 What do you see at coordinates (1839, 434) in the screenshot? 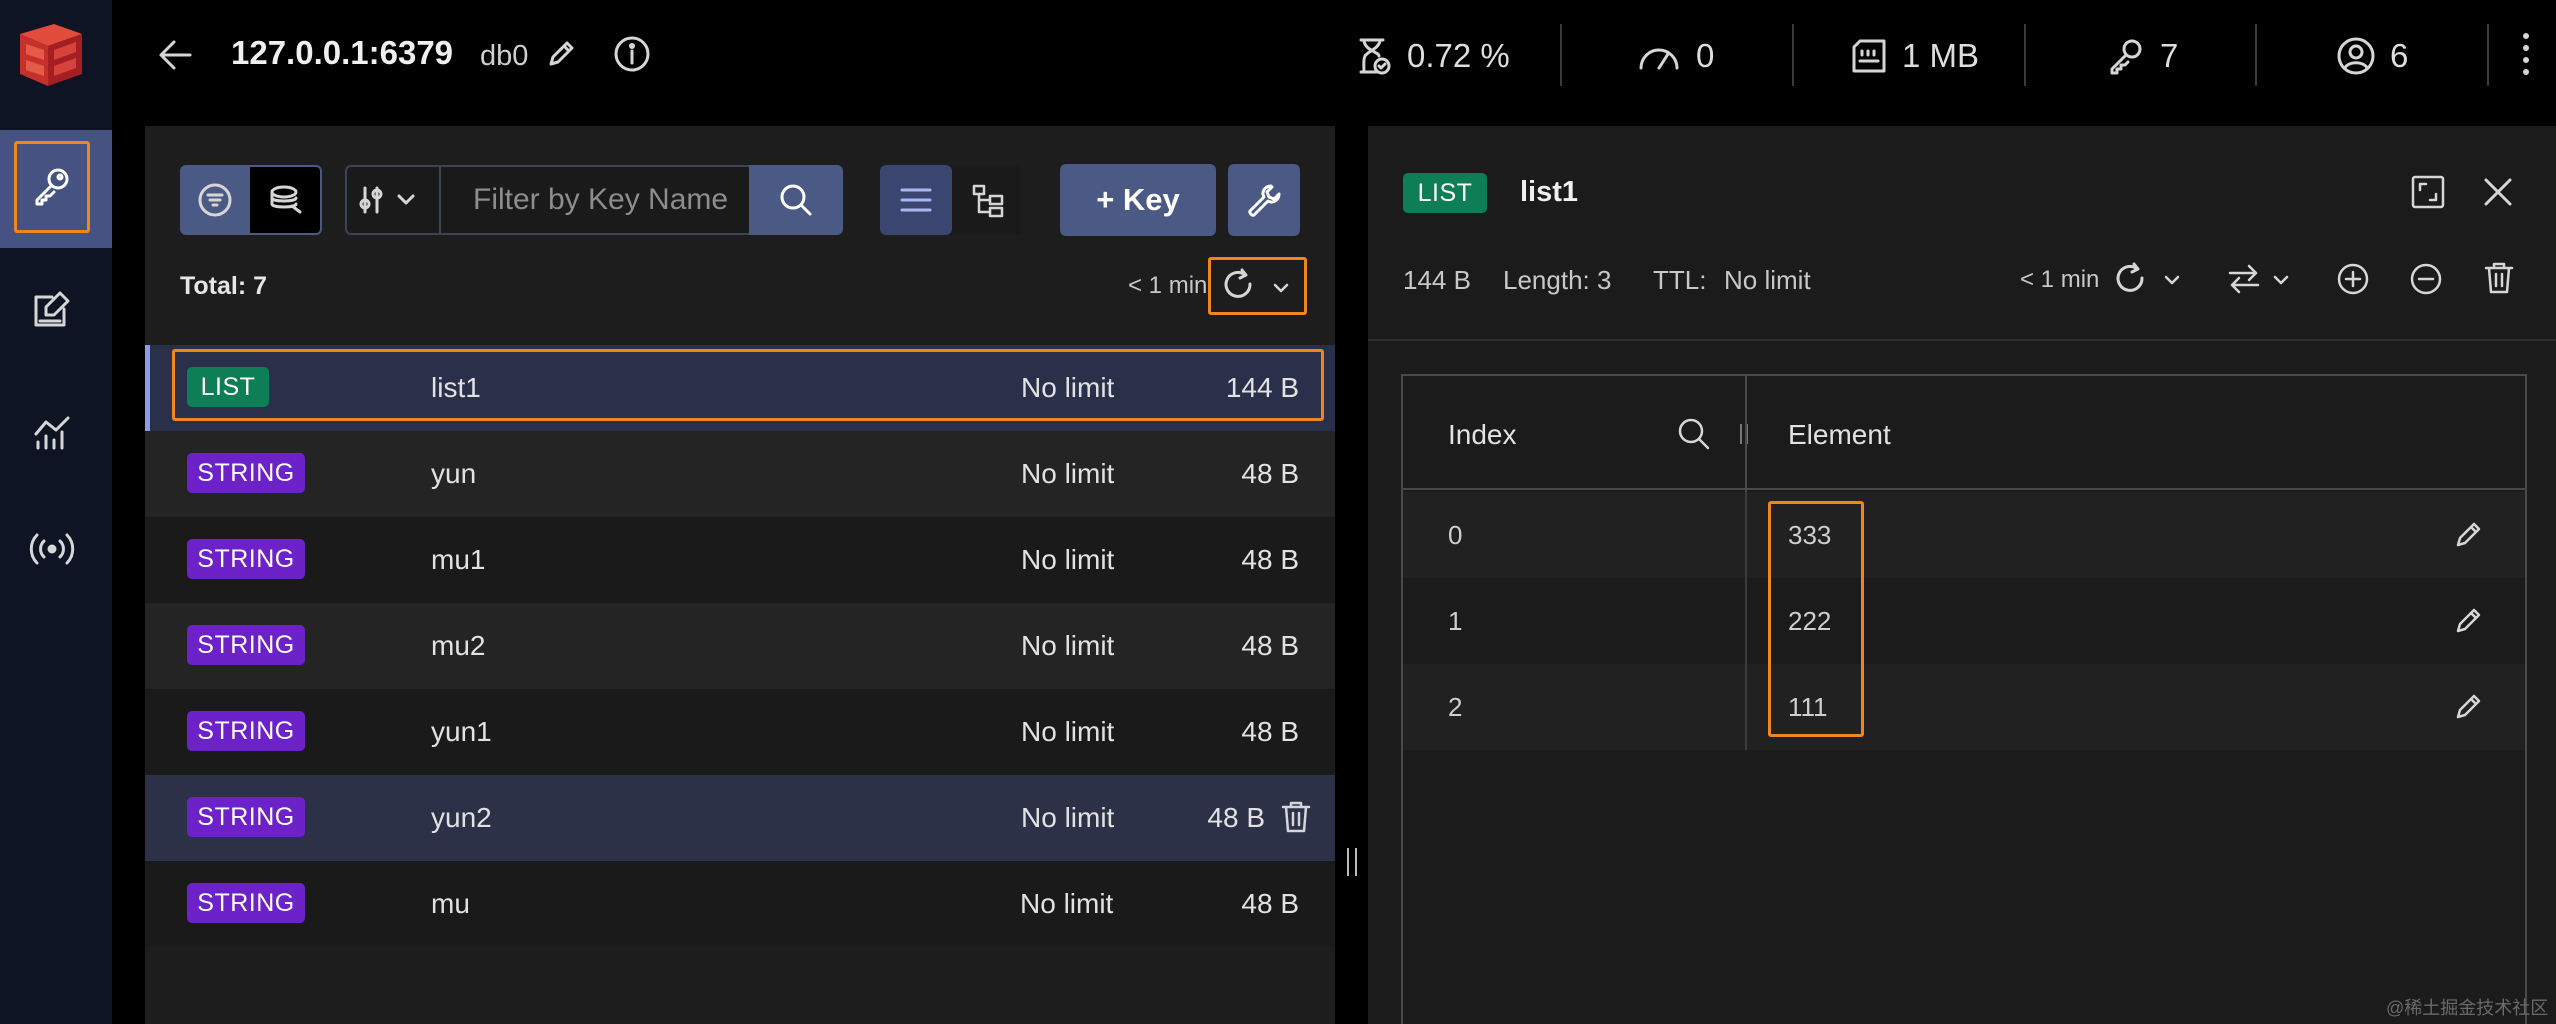
I see `column-header-element: Element` at bounding box center [1839, 434].